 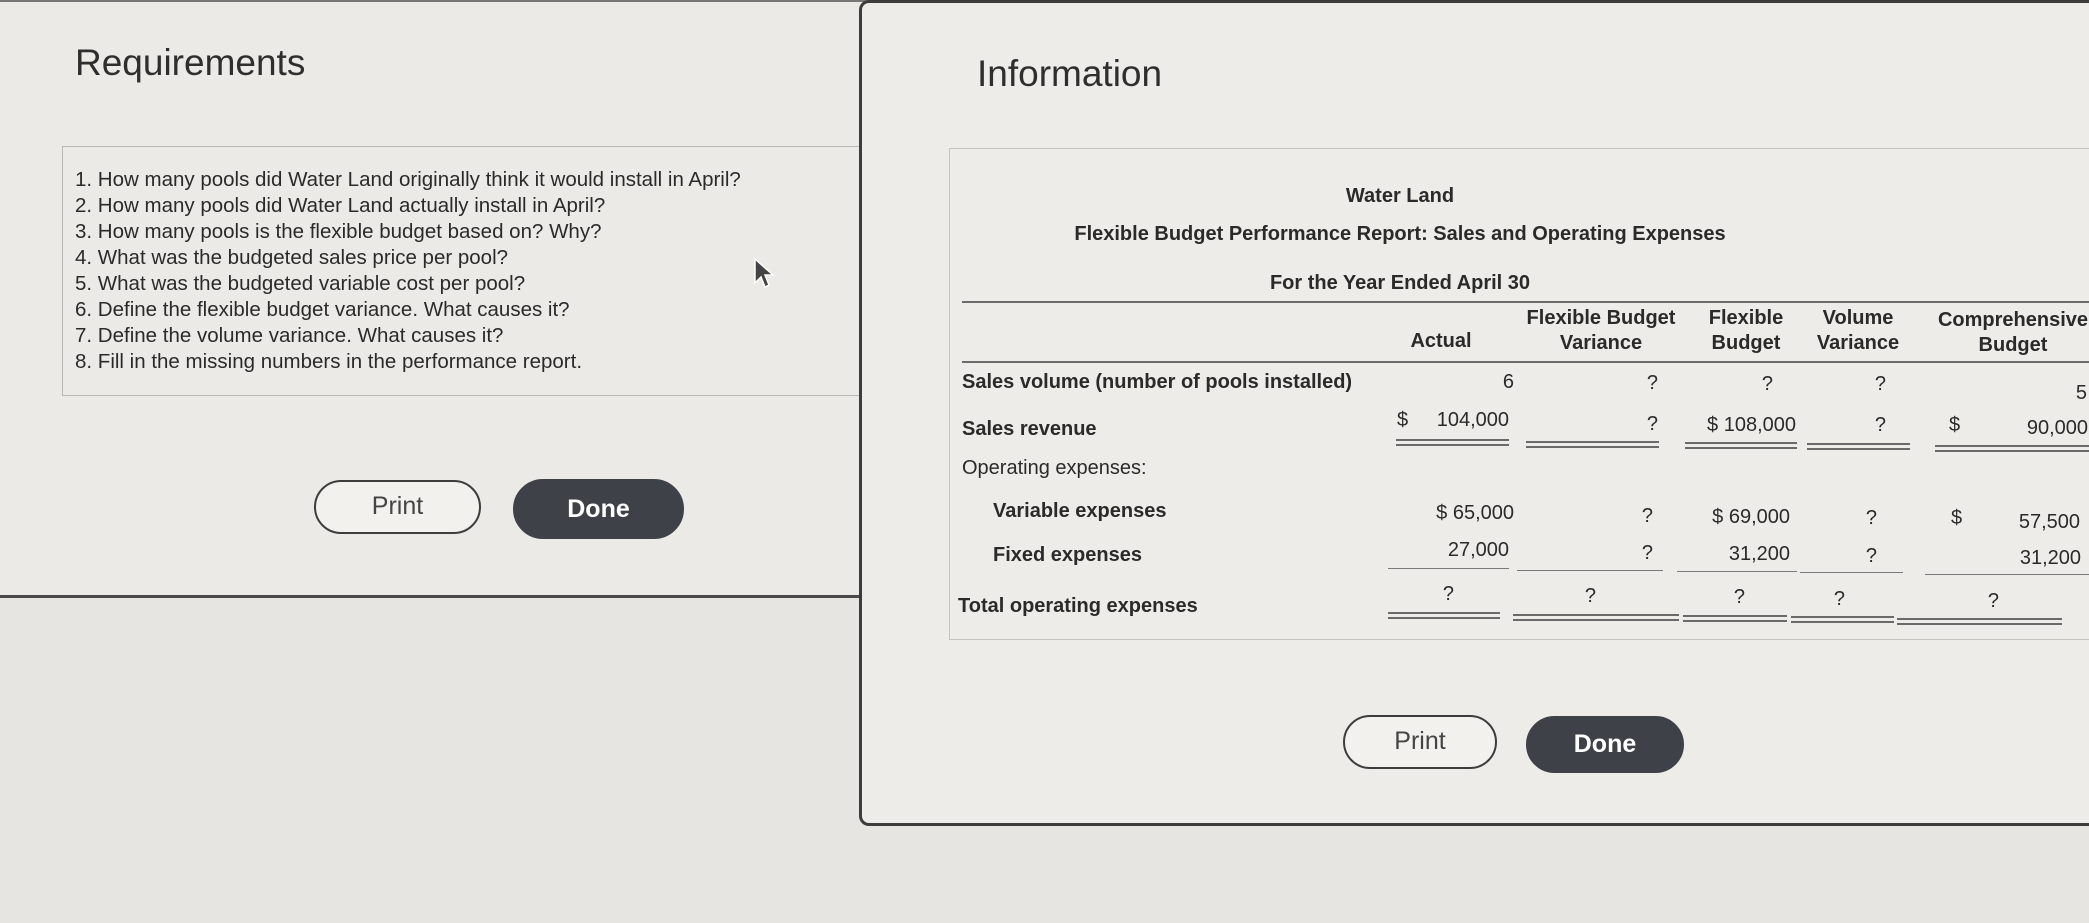 What do you see at coordinates (1858, 343) in the screenshot?
I see `col-header-vv: Variance` at bounding box center [1858, 343].